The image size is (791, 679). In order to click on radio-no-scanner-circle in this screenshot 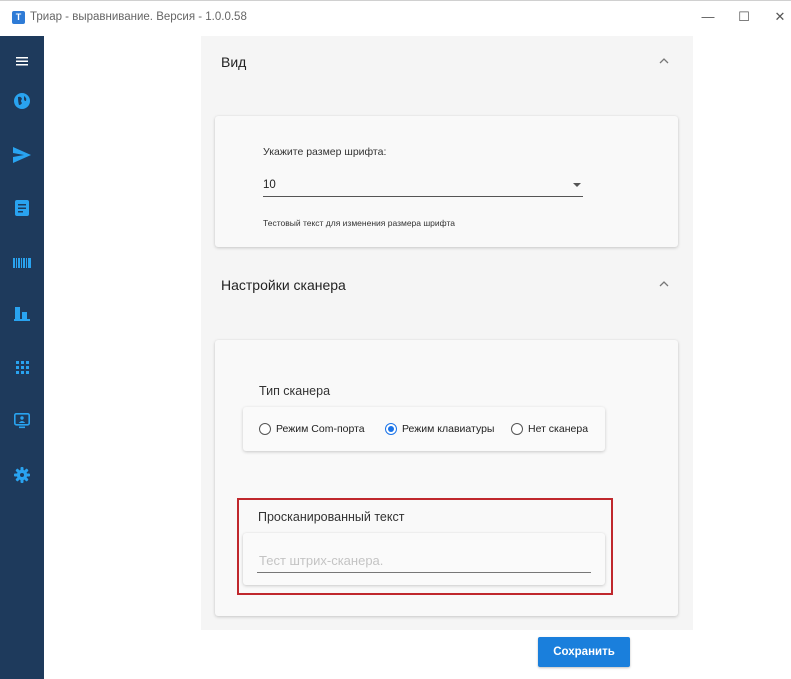, I will do `click(517, 429)`.